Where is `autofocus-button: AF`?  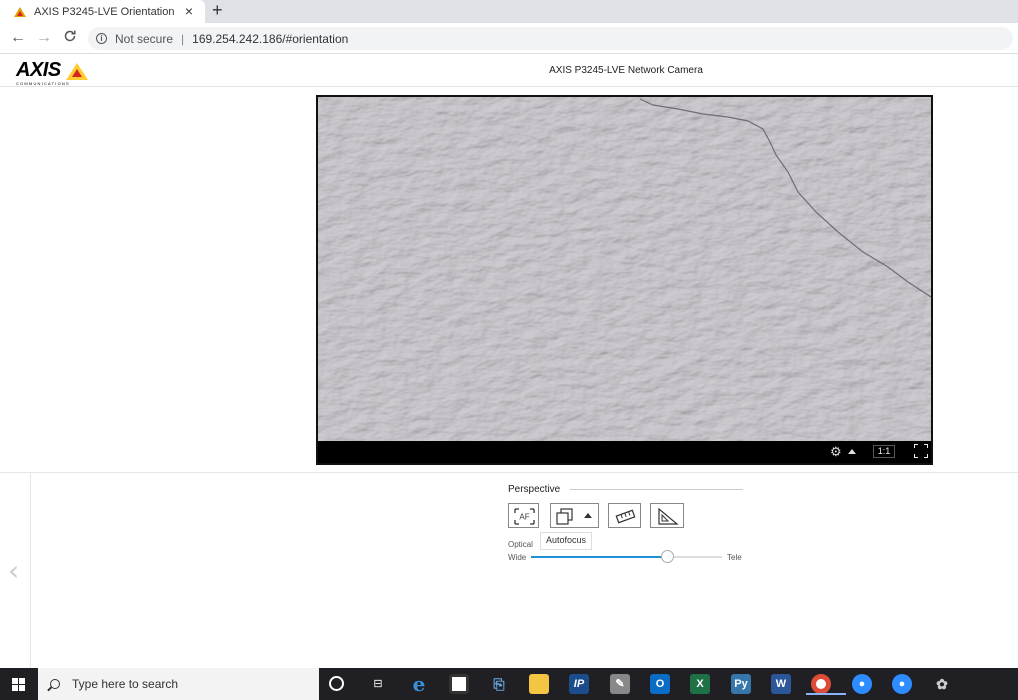
autofocus-button: AF is located at coordinates (523, 515).